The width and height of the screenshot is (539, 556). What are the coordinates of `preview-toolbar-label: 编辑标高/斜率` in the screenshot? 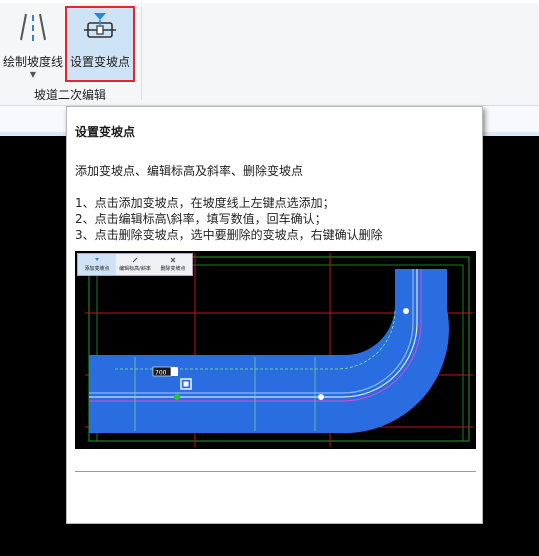 It's located at (135, 269).